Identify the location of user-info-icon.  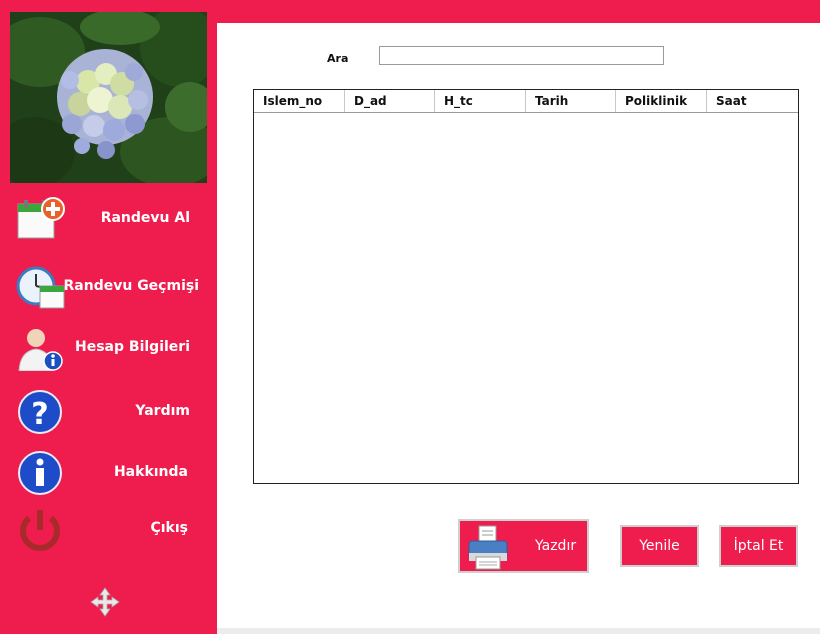
(41, 348).